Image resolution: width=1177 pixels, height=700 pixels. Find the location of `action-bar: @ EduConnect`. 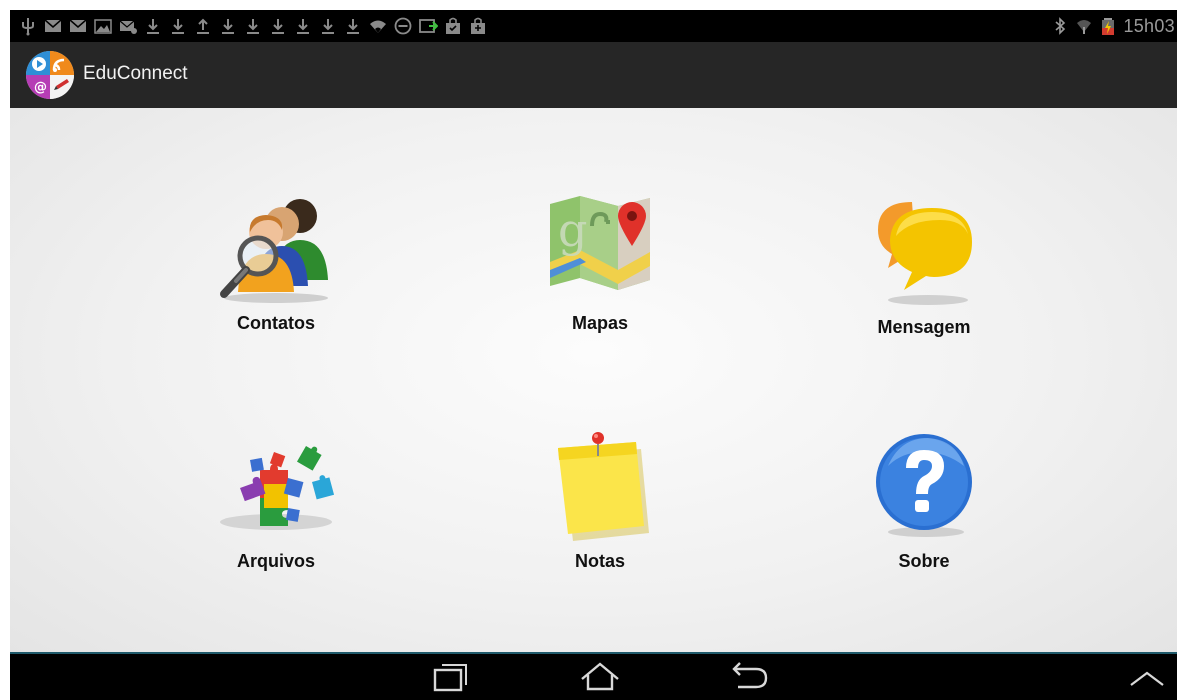

action-bar: @ EduConnect is located at coordinates (593, 75).